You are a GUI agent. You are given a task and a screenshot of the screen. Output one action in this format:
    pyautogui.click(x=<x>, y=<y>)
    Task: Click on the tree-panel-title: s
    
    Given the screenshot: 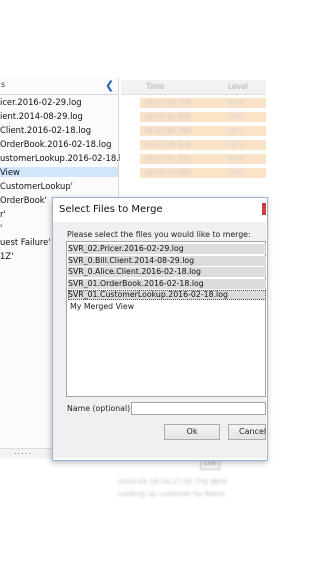 What is the action you would take?
    pyautogui.click(x=3, y=84)
    